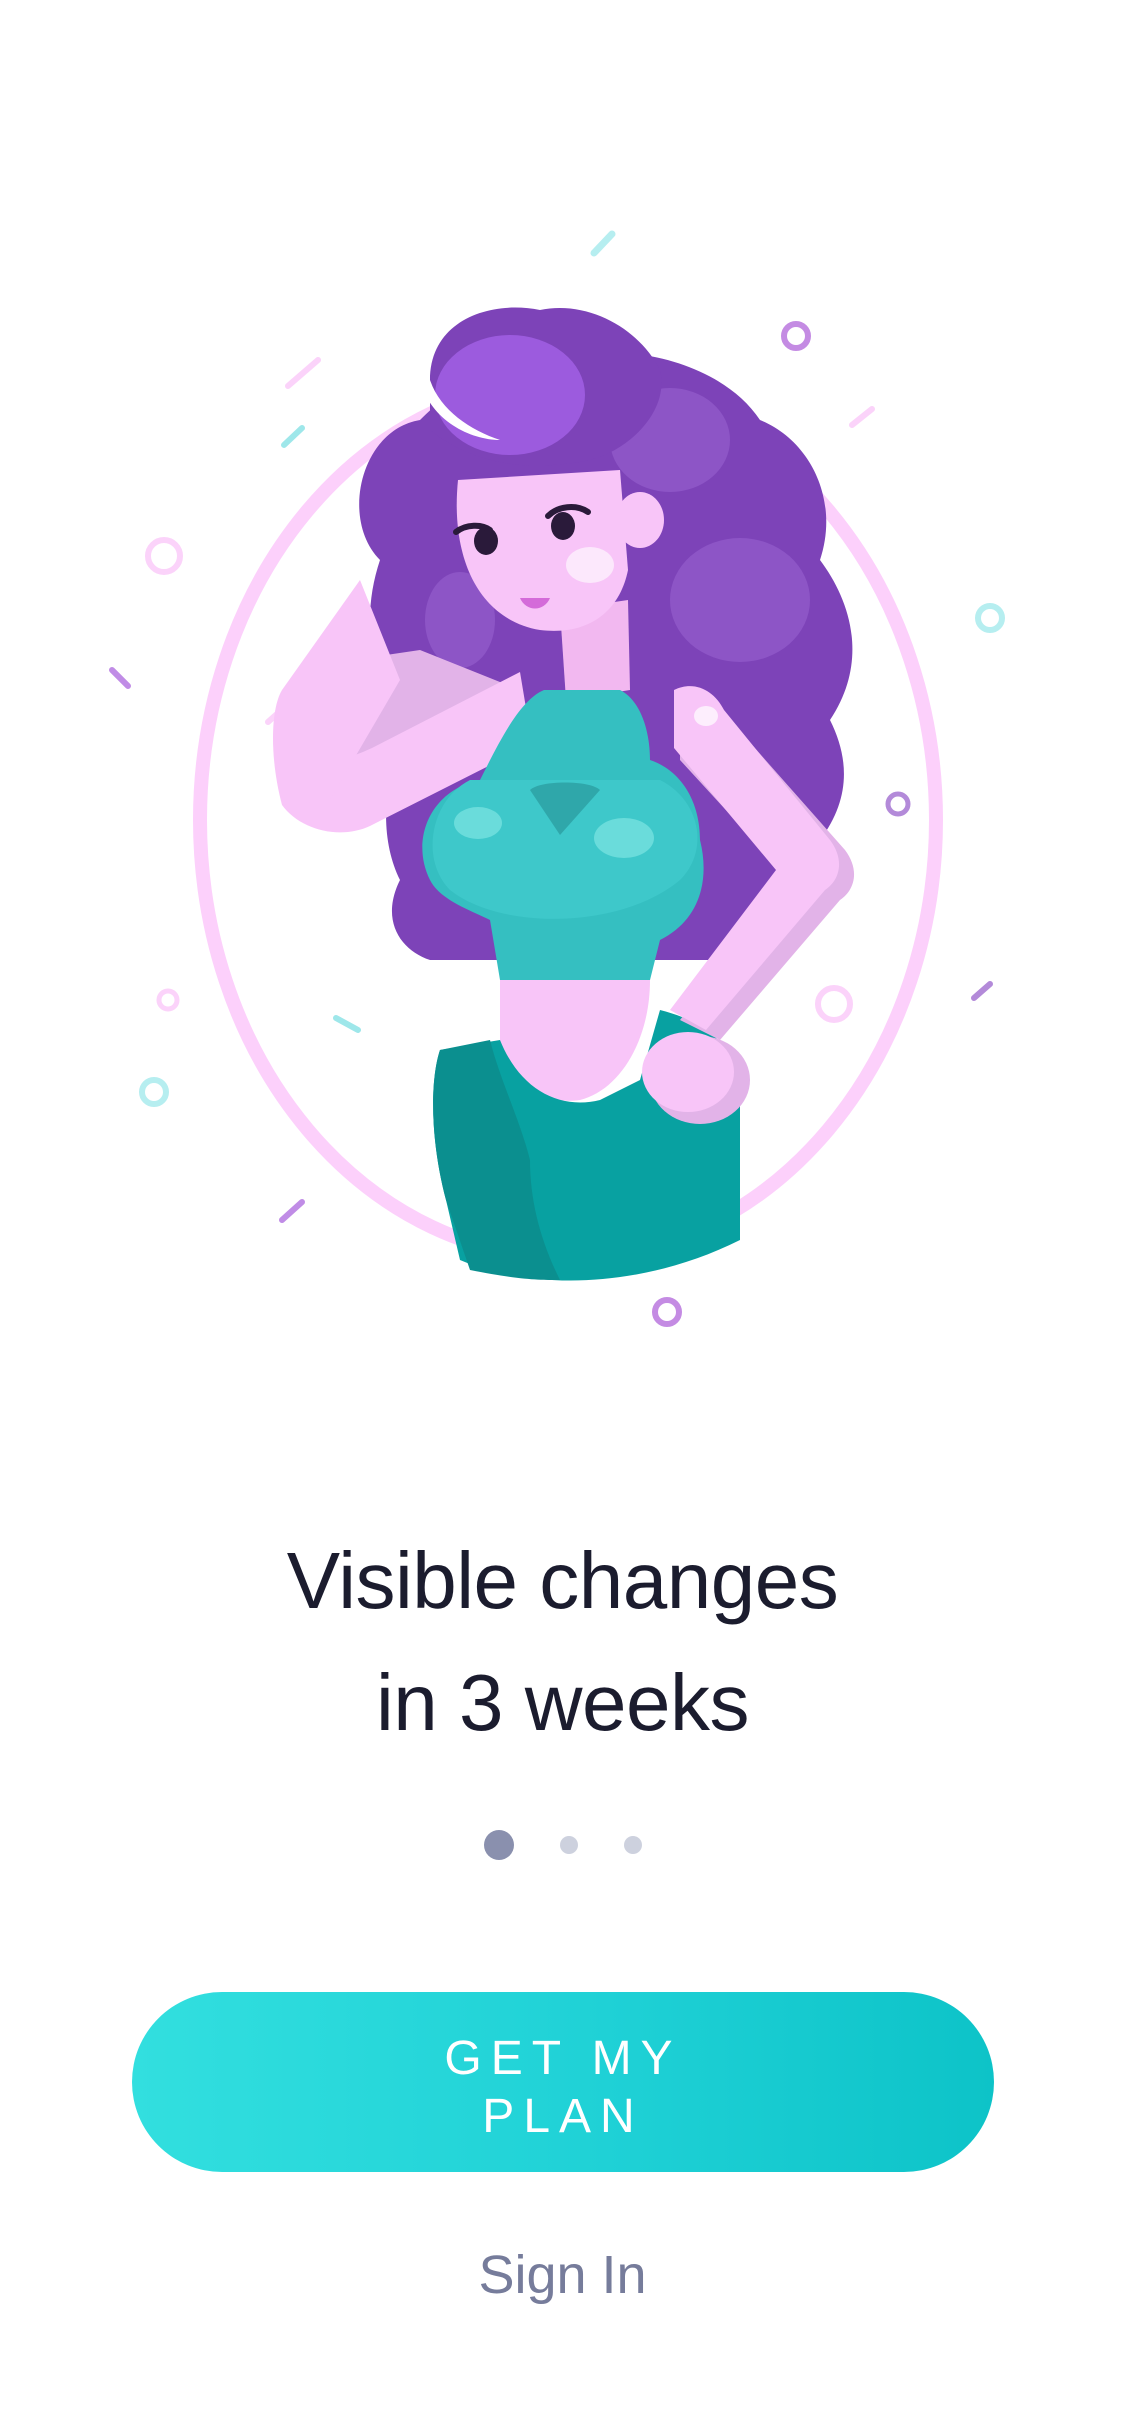 The image size is (1125, 2436). Describe the element at coordinates (562, 1580) in the screenshot. I see `headline-line-1: Visible changes` at that location.